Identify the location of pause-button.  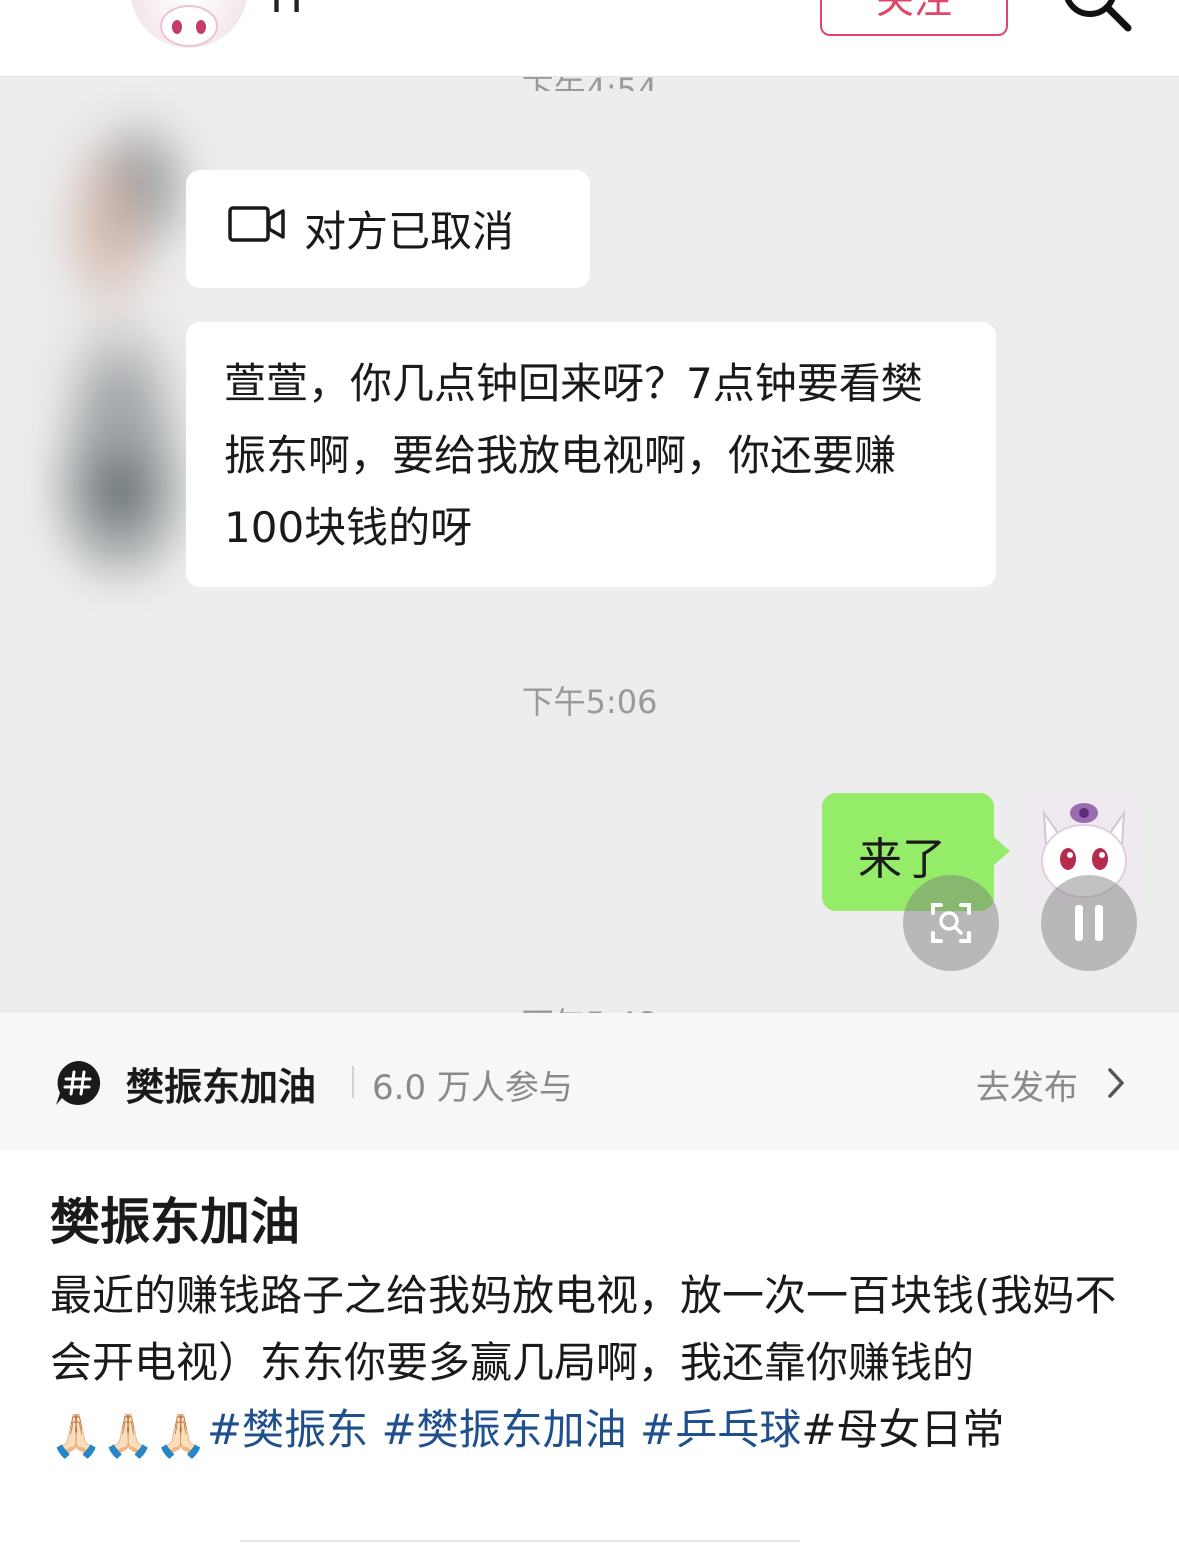
(1089, 923).